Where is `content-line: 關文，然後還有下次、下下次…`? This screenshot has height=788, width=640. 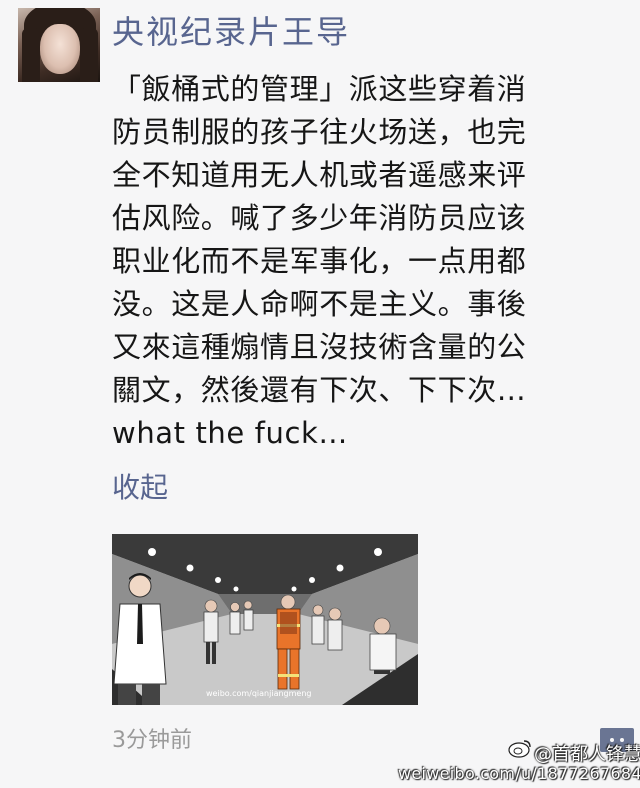
content-line: 關文，然後還有下次、下下次… is located at coordinates (319, 390).